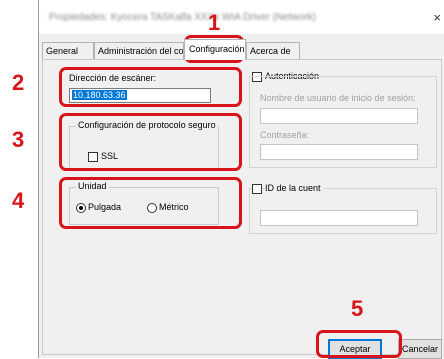 The height and width of the screenshot is (359, 444). What do you see at coordinates (339, 116) in the screenshot?
I see `username-input` at bounding box center [339, 116].